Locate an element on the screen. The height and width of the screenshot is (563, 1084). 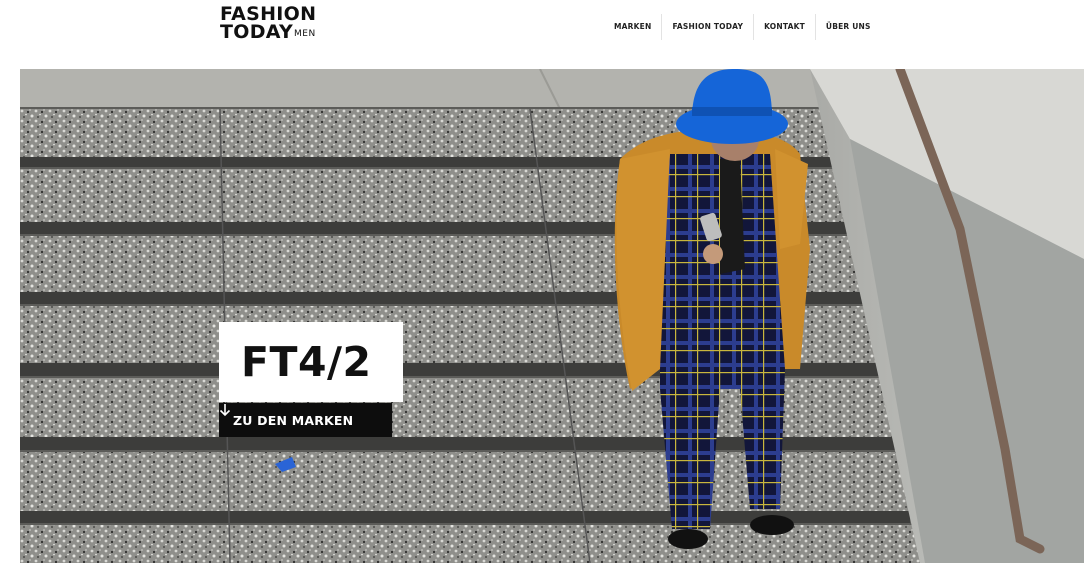
brand-line2: TODAYMEN is located at coordinates (268, 32).